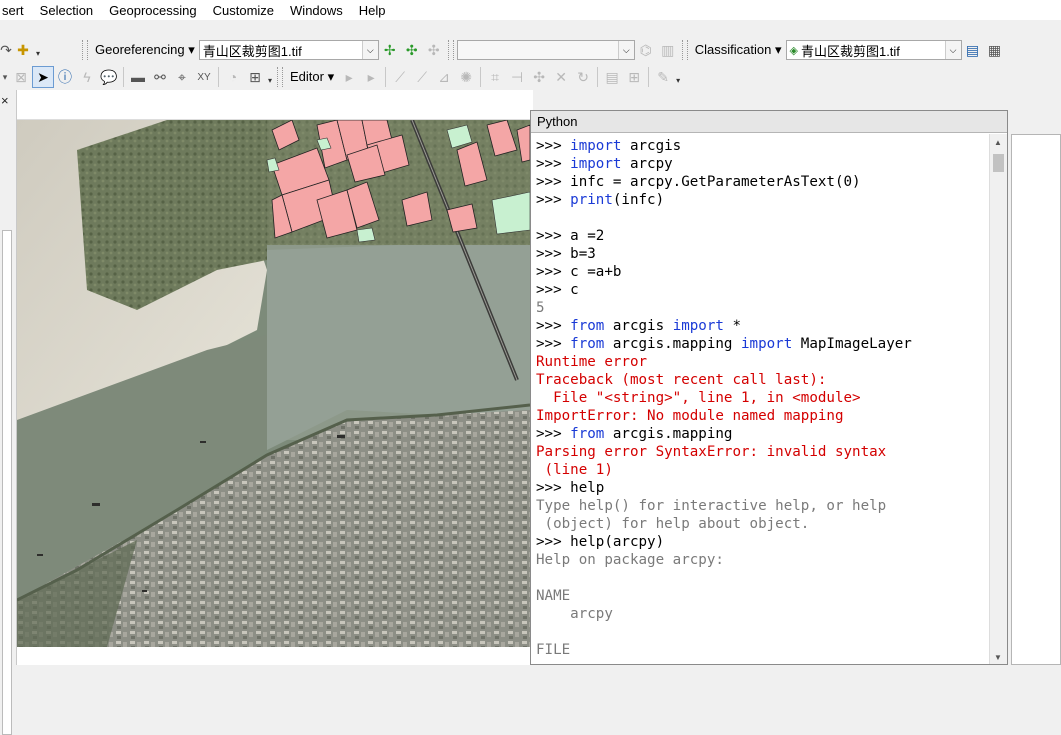 Image resolution: width=1061 pixels, height=735 pixels. I want to click on console-text: (infc), so click(638, 200).